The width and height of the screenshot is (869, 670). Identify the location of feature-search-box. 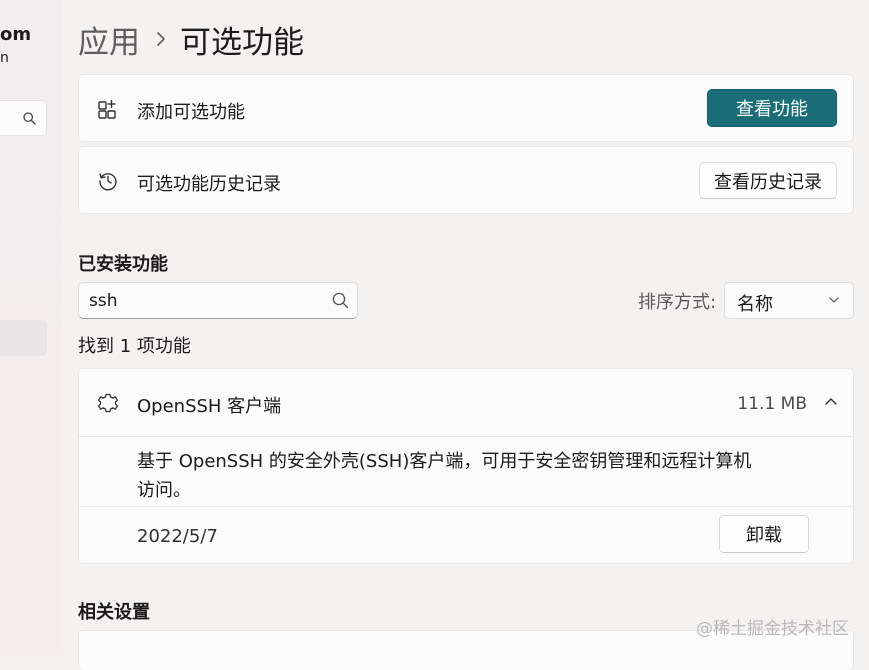
(218, 300).